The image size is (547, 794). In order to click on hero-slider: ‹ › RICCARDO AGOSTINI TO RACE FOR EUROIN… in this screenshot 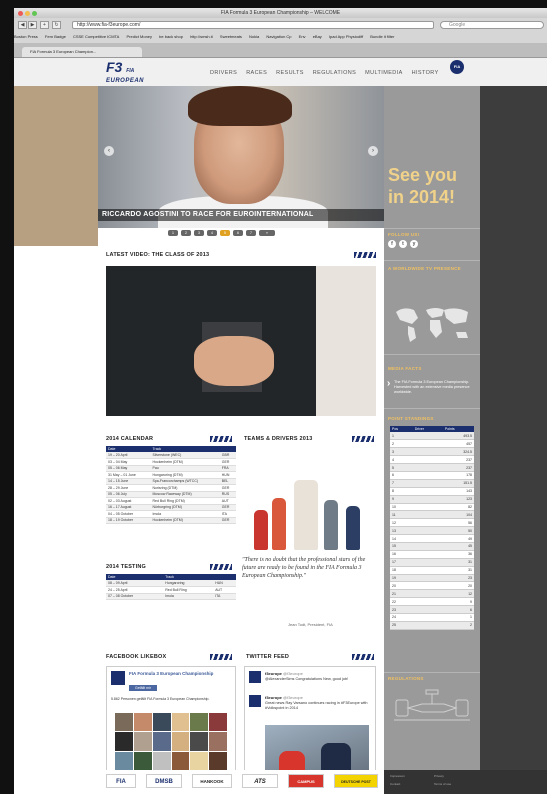, I will do `click(241, 157)`.